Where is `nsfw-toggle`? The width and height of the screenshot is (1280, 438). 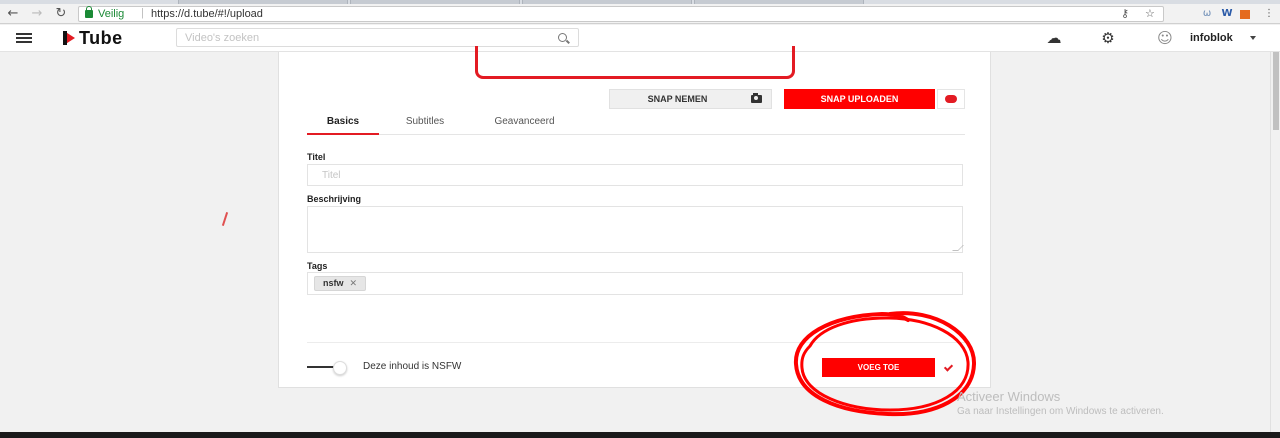 nsfw-toggle is located at coordinates (329, 367).